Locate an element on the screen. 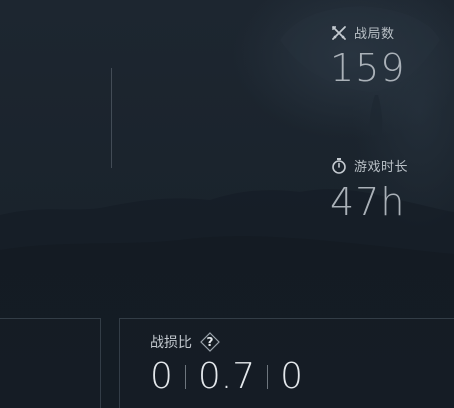 The width and height of the screenshot is (454, 408). crossed-swords-icon is located at coordinates (339, 32).